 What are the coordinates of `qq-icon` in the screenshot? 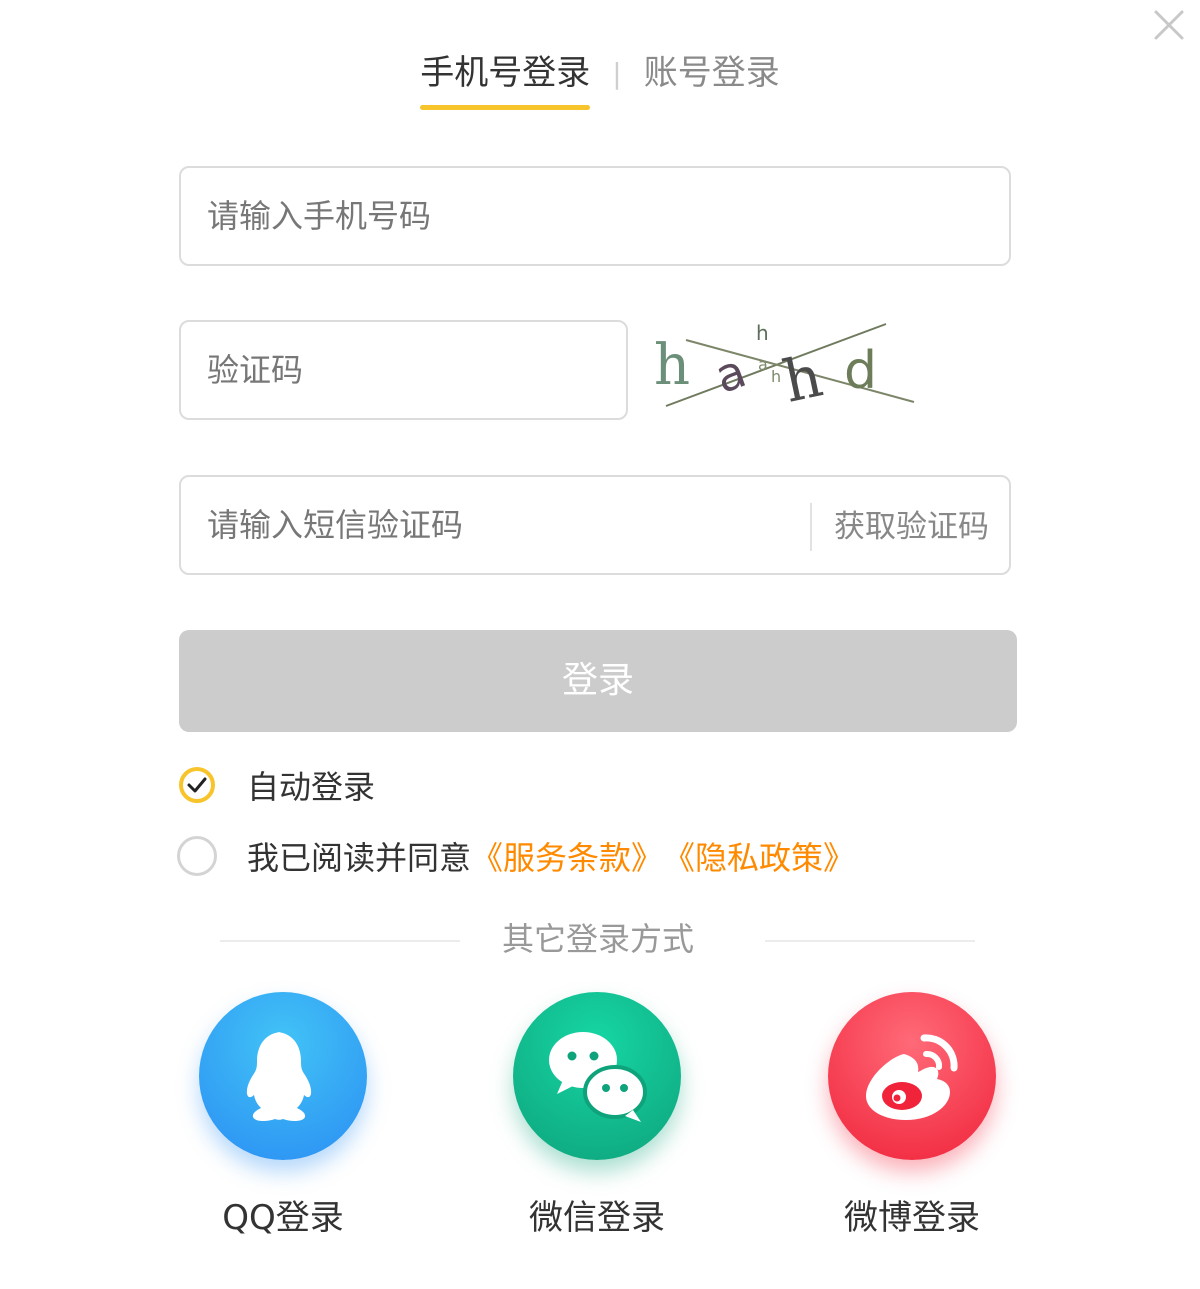 It's located at (279, 1077).